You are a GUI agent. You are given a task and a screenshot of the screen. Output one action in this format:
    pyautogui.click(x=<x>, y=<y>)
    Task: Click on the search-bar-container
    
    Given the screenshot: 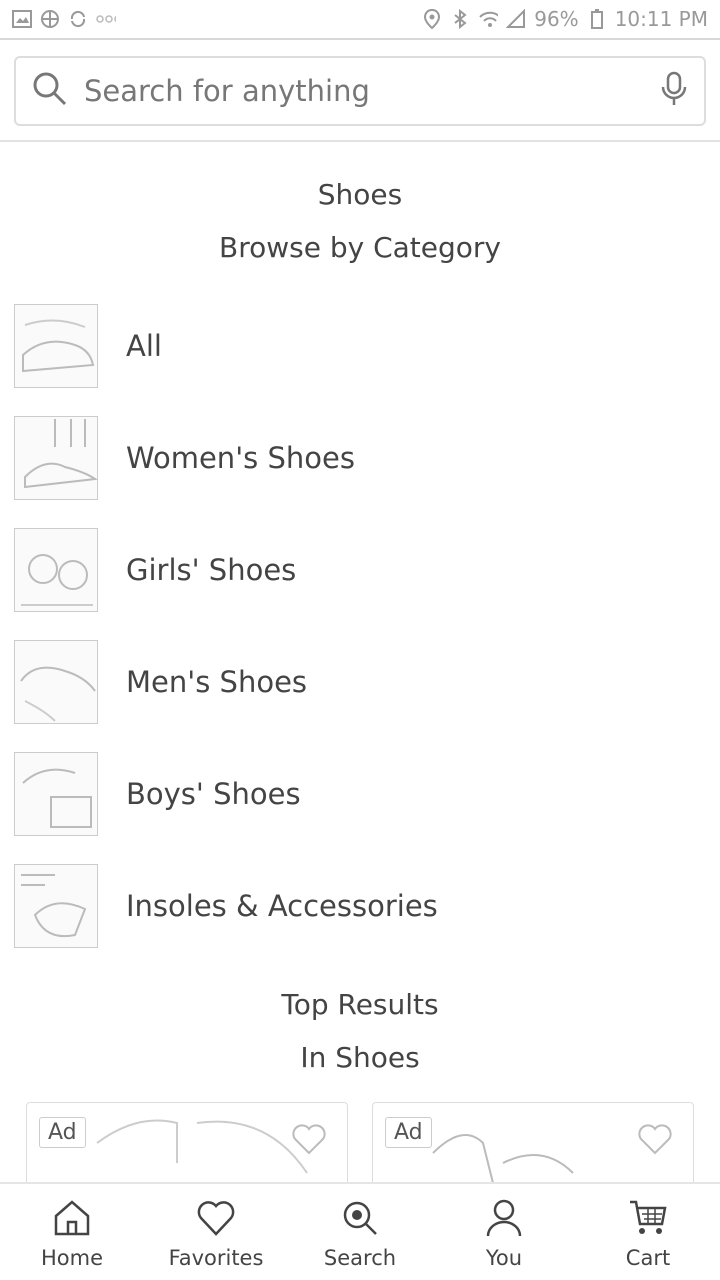 What is the action you would take?
    pyautogui.click(x=360, y=92)
    